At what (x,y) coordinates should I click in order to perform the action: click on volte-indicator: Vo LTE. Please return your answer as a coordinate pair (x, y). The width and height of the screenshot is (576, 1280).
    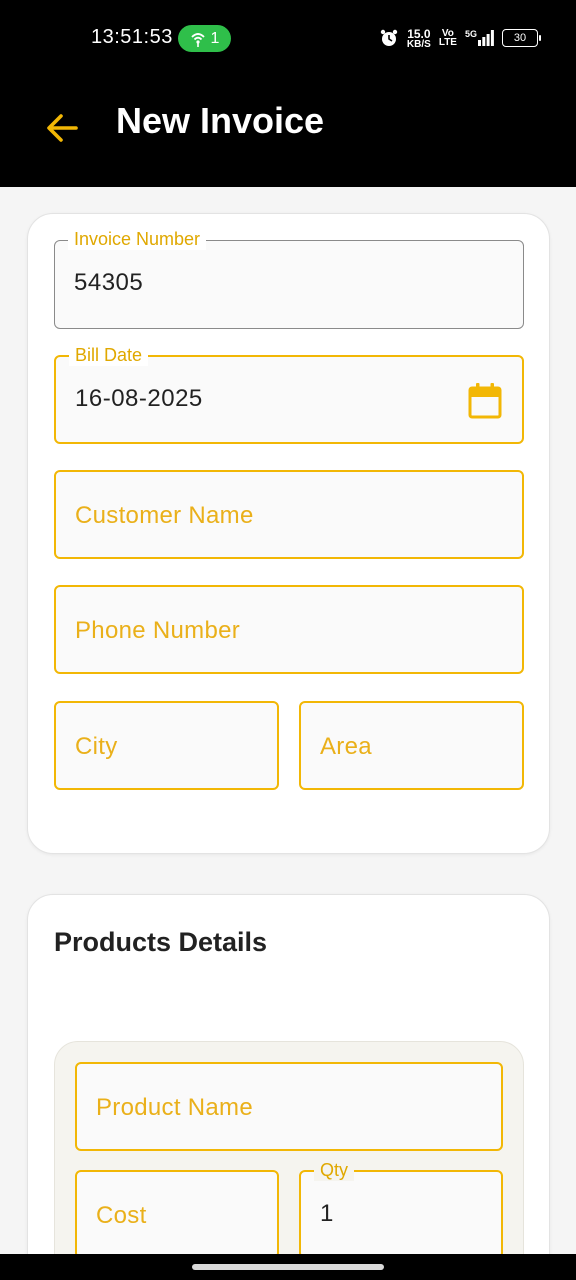
    Looking at the image, I should click on (447, 38).